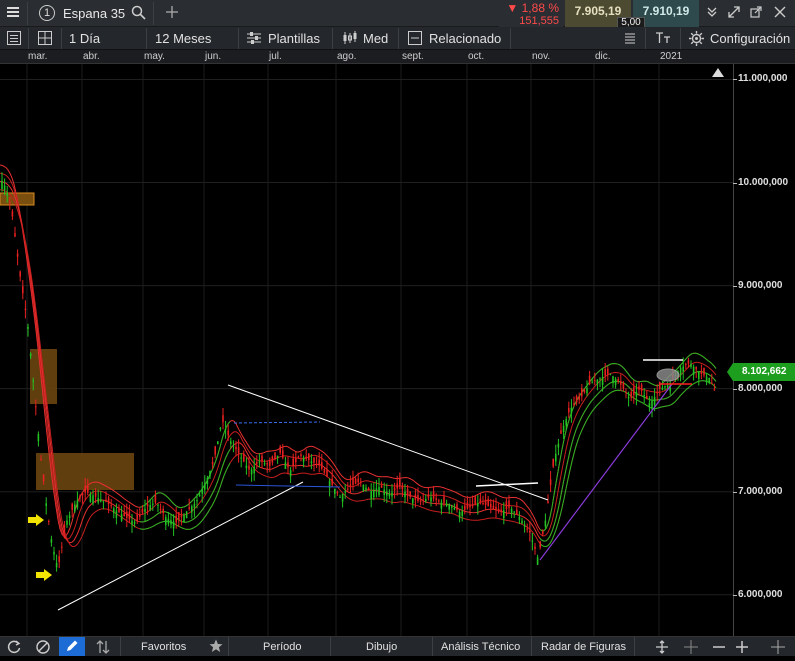  I want to click on y-tick-mark, so click(735, 492).